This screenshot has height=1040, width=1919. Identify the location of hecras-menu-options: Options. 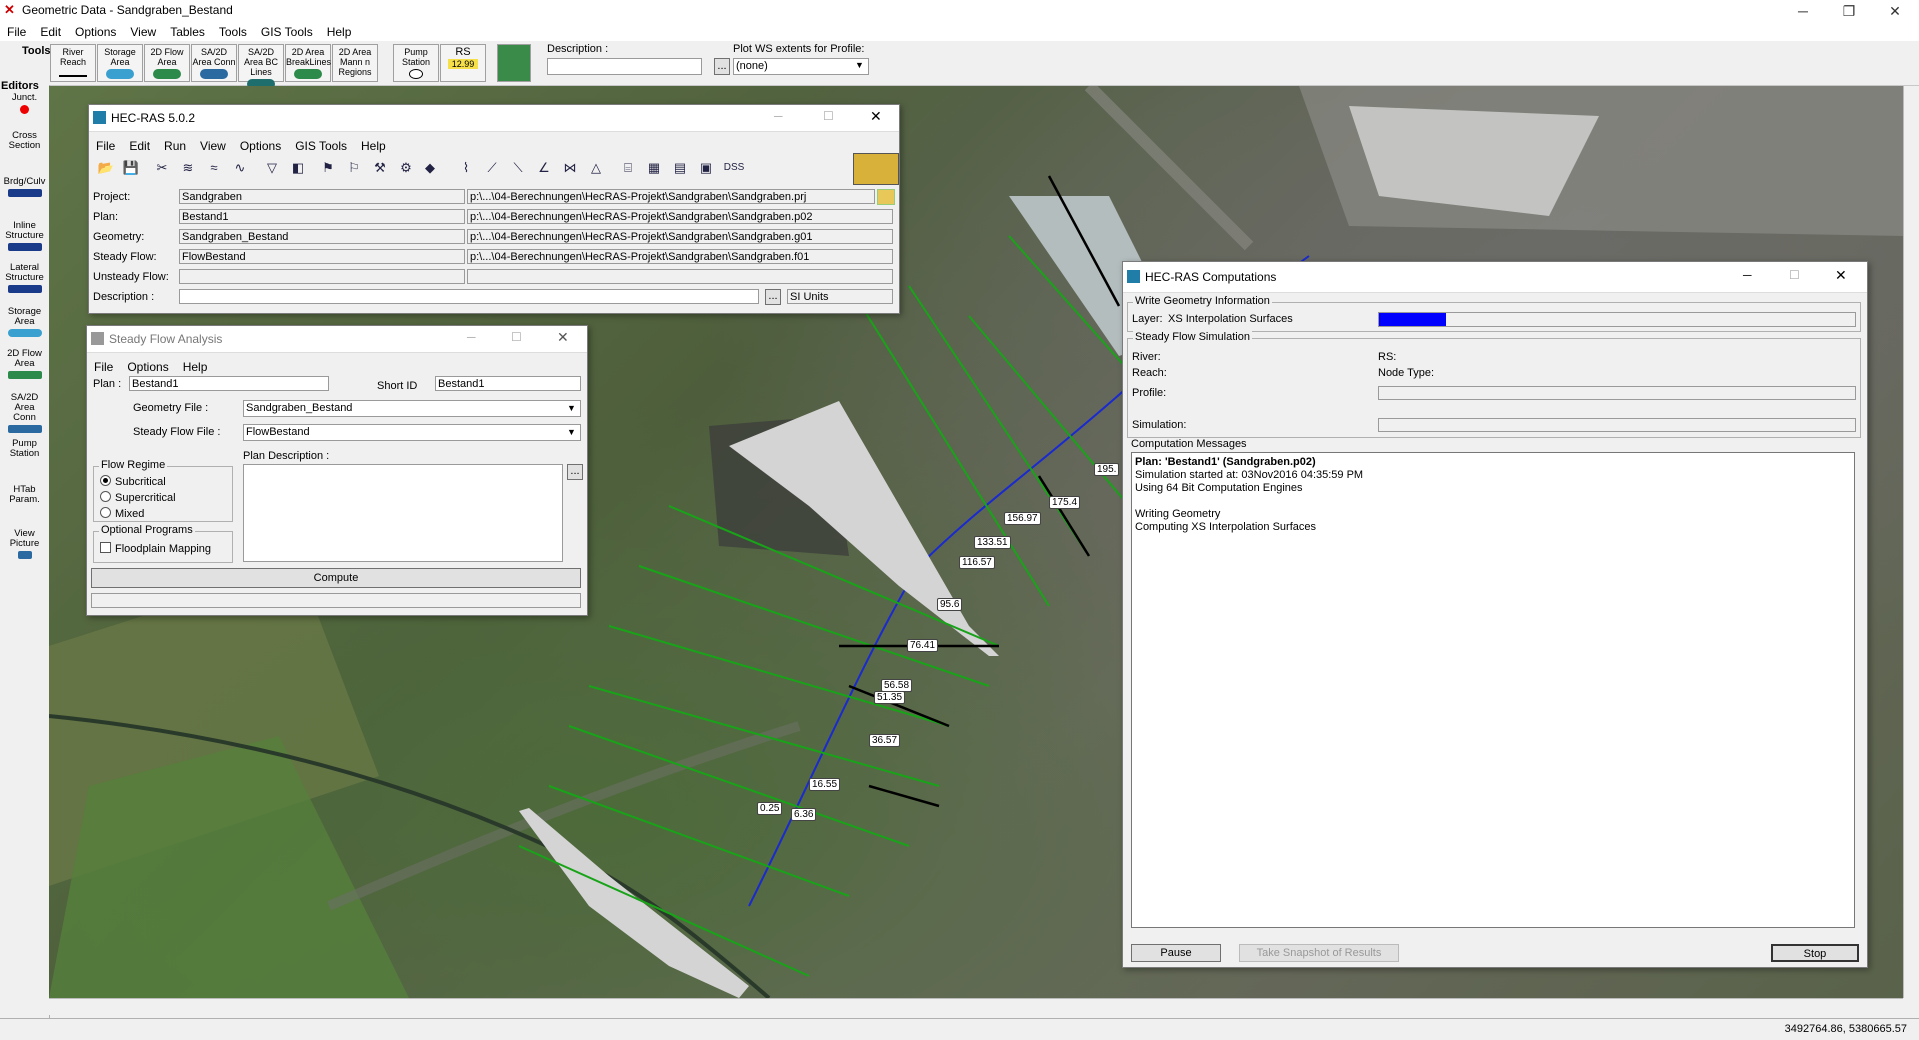
(260, 146).